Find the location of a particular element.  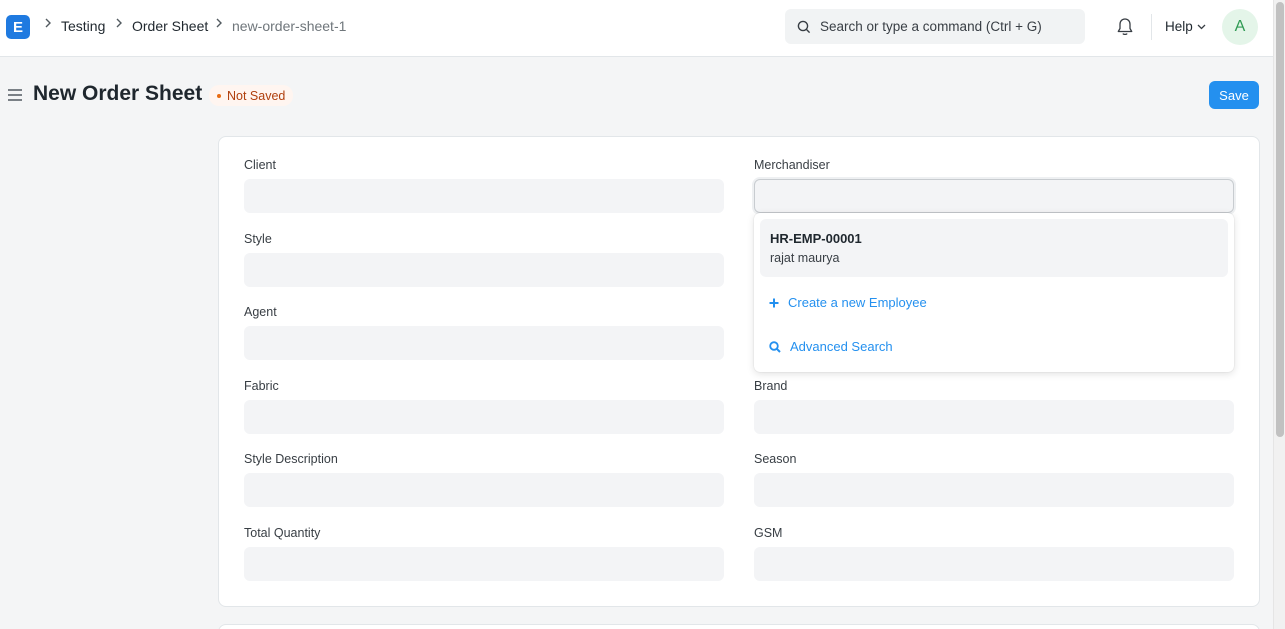

app-logo-letter: E is located at coordinates (17, 27).